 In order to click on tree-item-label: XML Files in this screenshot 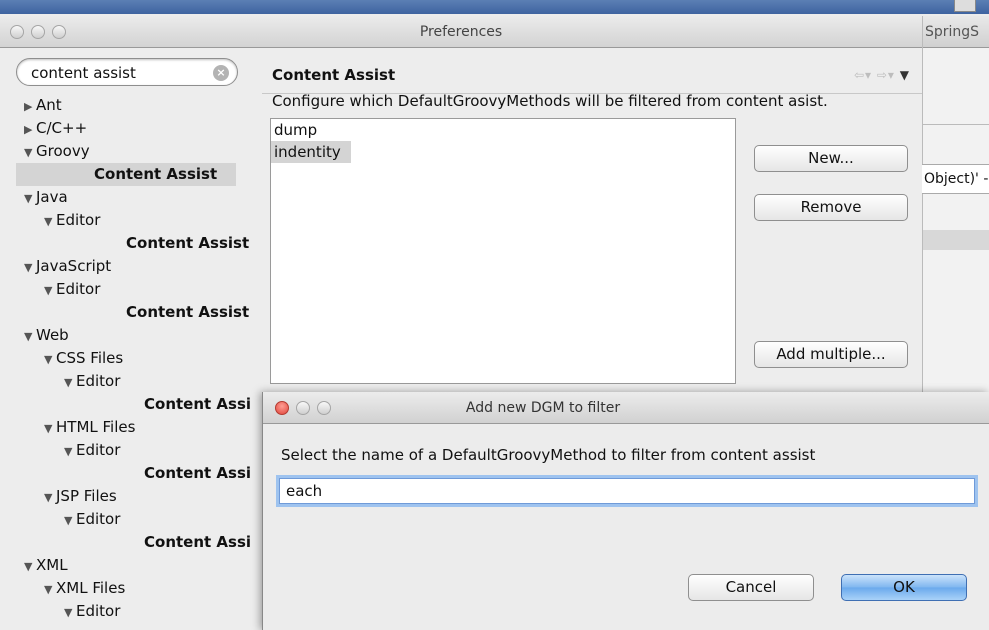, I will do `click(91, 588)`.